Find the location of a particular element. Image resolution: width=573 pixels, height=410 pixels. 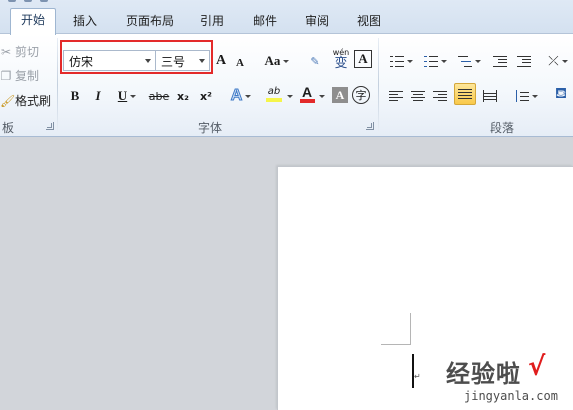

decrease-indent-icon is located at coordinates (500, 61).